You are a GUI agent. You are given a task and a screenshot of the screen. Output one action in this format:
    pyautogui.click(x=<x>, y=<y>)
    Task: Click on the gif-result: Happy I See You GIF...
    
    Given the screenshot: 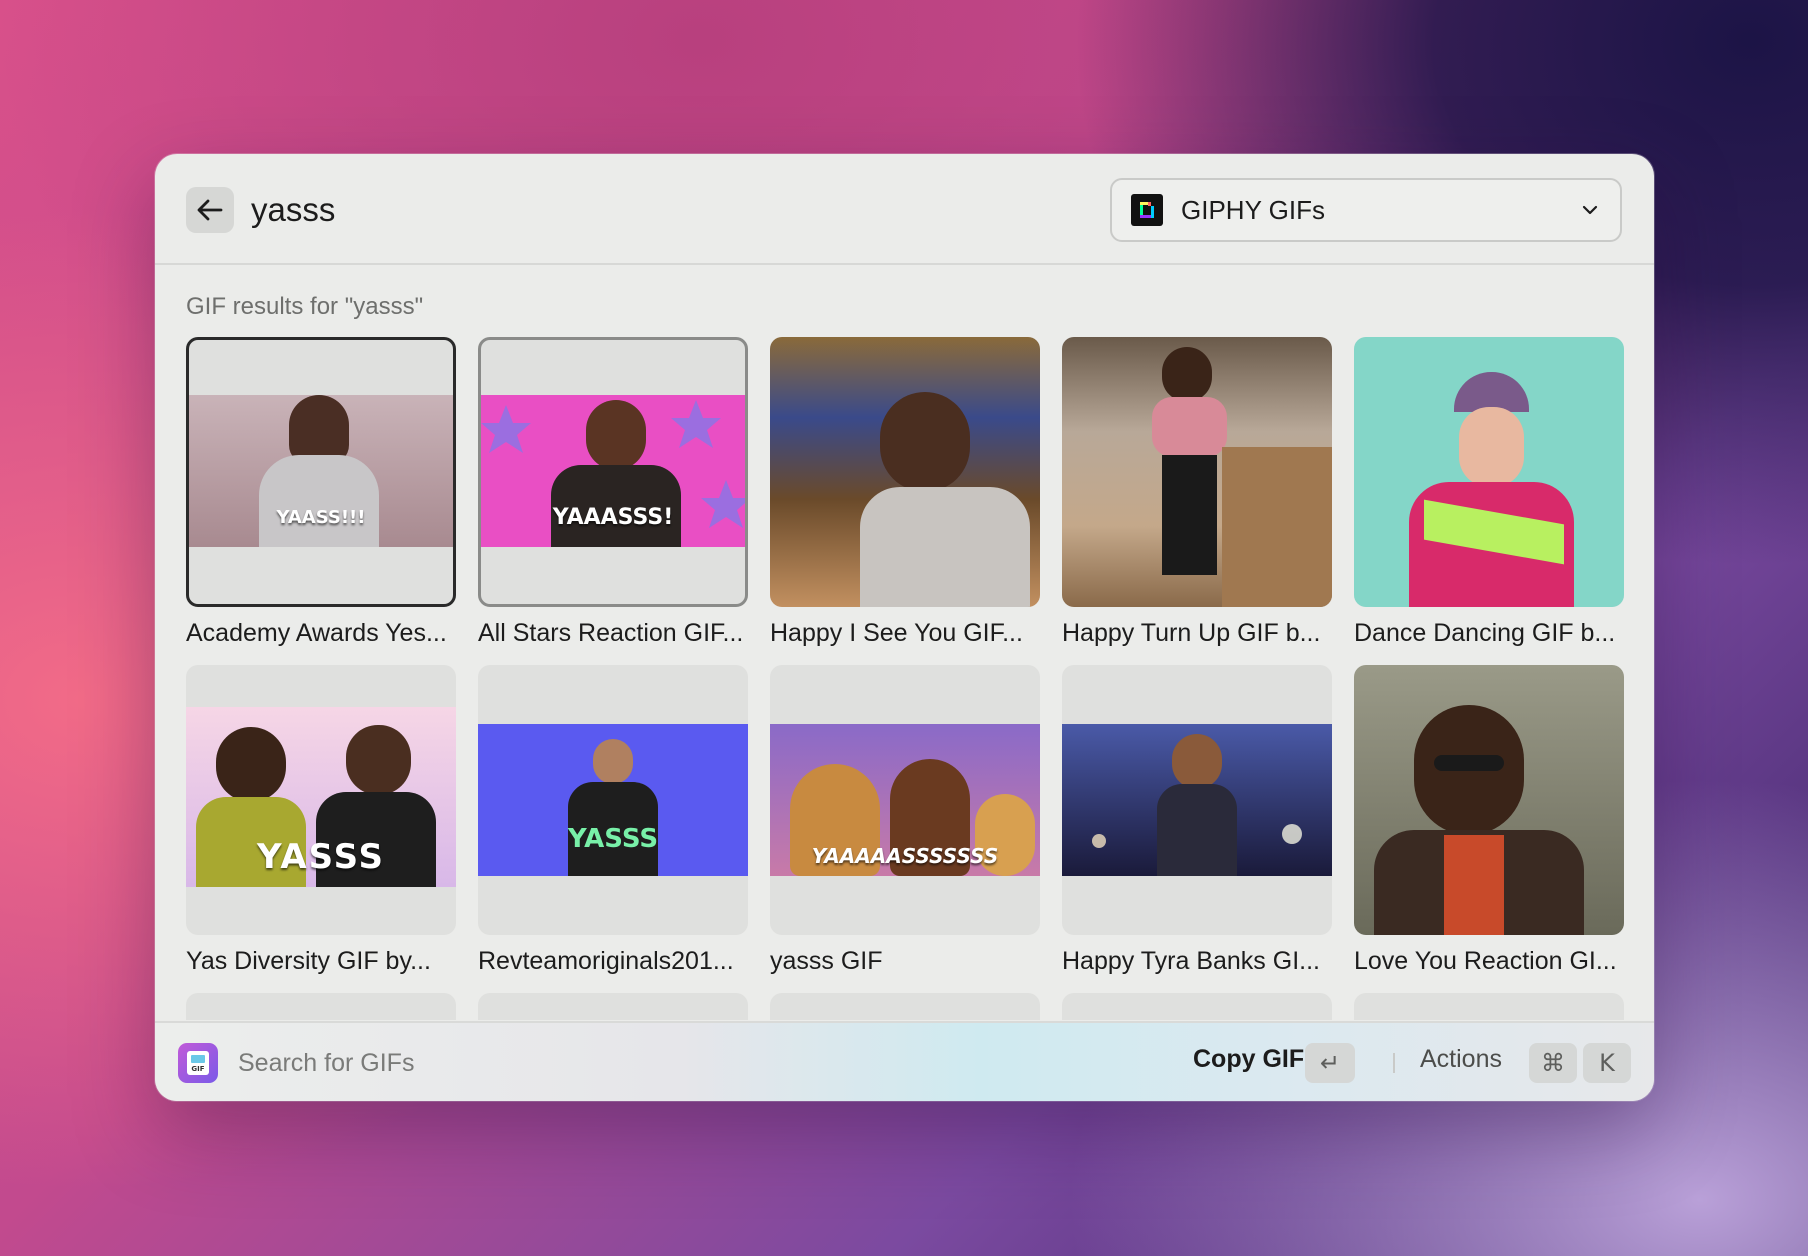 What is the action you would take?
    pyautogui.click(x=905, y=492)
    